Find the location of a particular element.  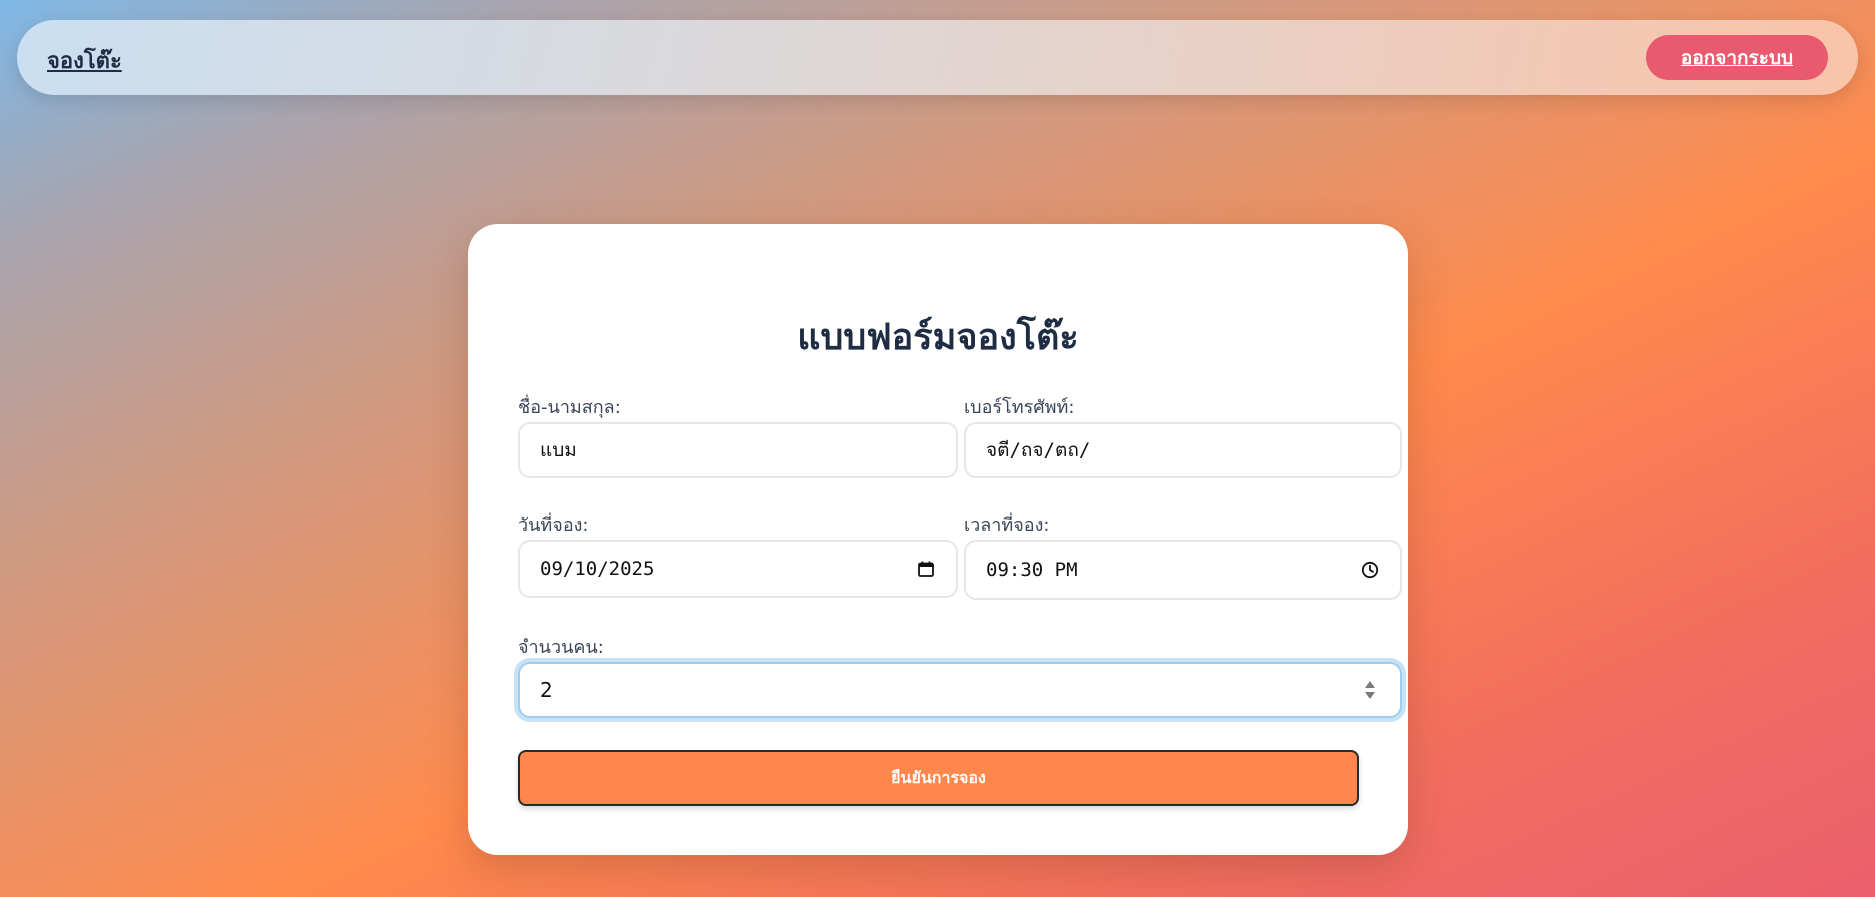

phone-input: จตี/ถจ/ตถ/ is located at coordinates (1183, 450).